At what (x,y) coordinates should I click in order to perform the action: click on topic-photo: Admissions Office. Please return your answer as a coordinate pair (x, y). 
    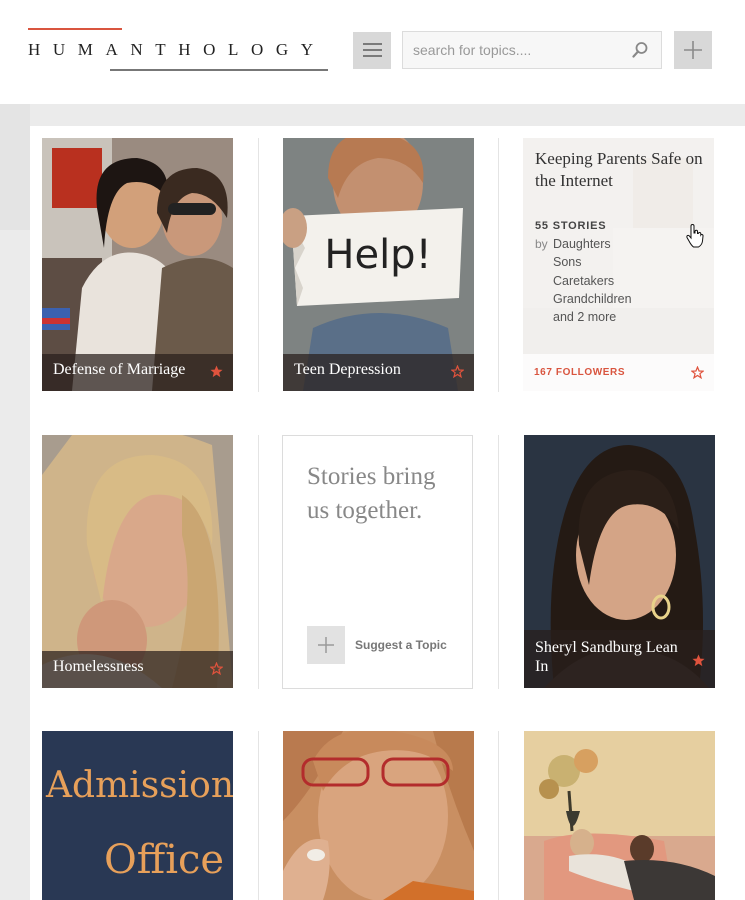
    Looking at the image, I should click on (137, 815).